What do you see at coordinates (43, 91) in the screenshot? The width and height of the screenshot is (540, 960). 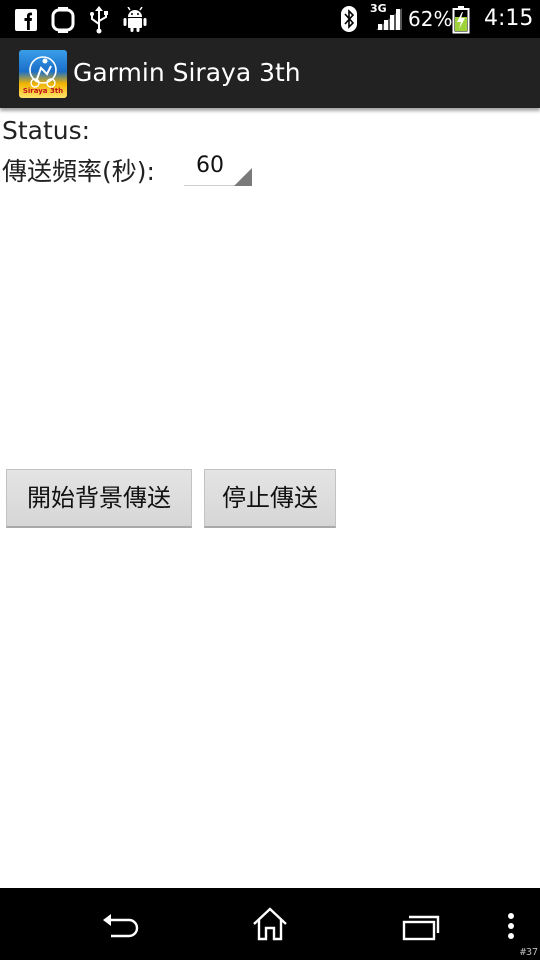 I see `app-icon-text: Siraya 3th` at bounding box center [43, 91].